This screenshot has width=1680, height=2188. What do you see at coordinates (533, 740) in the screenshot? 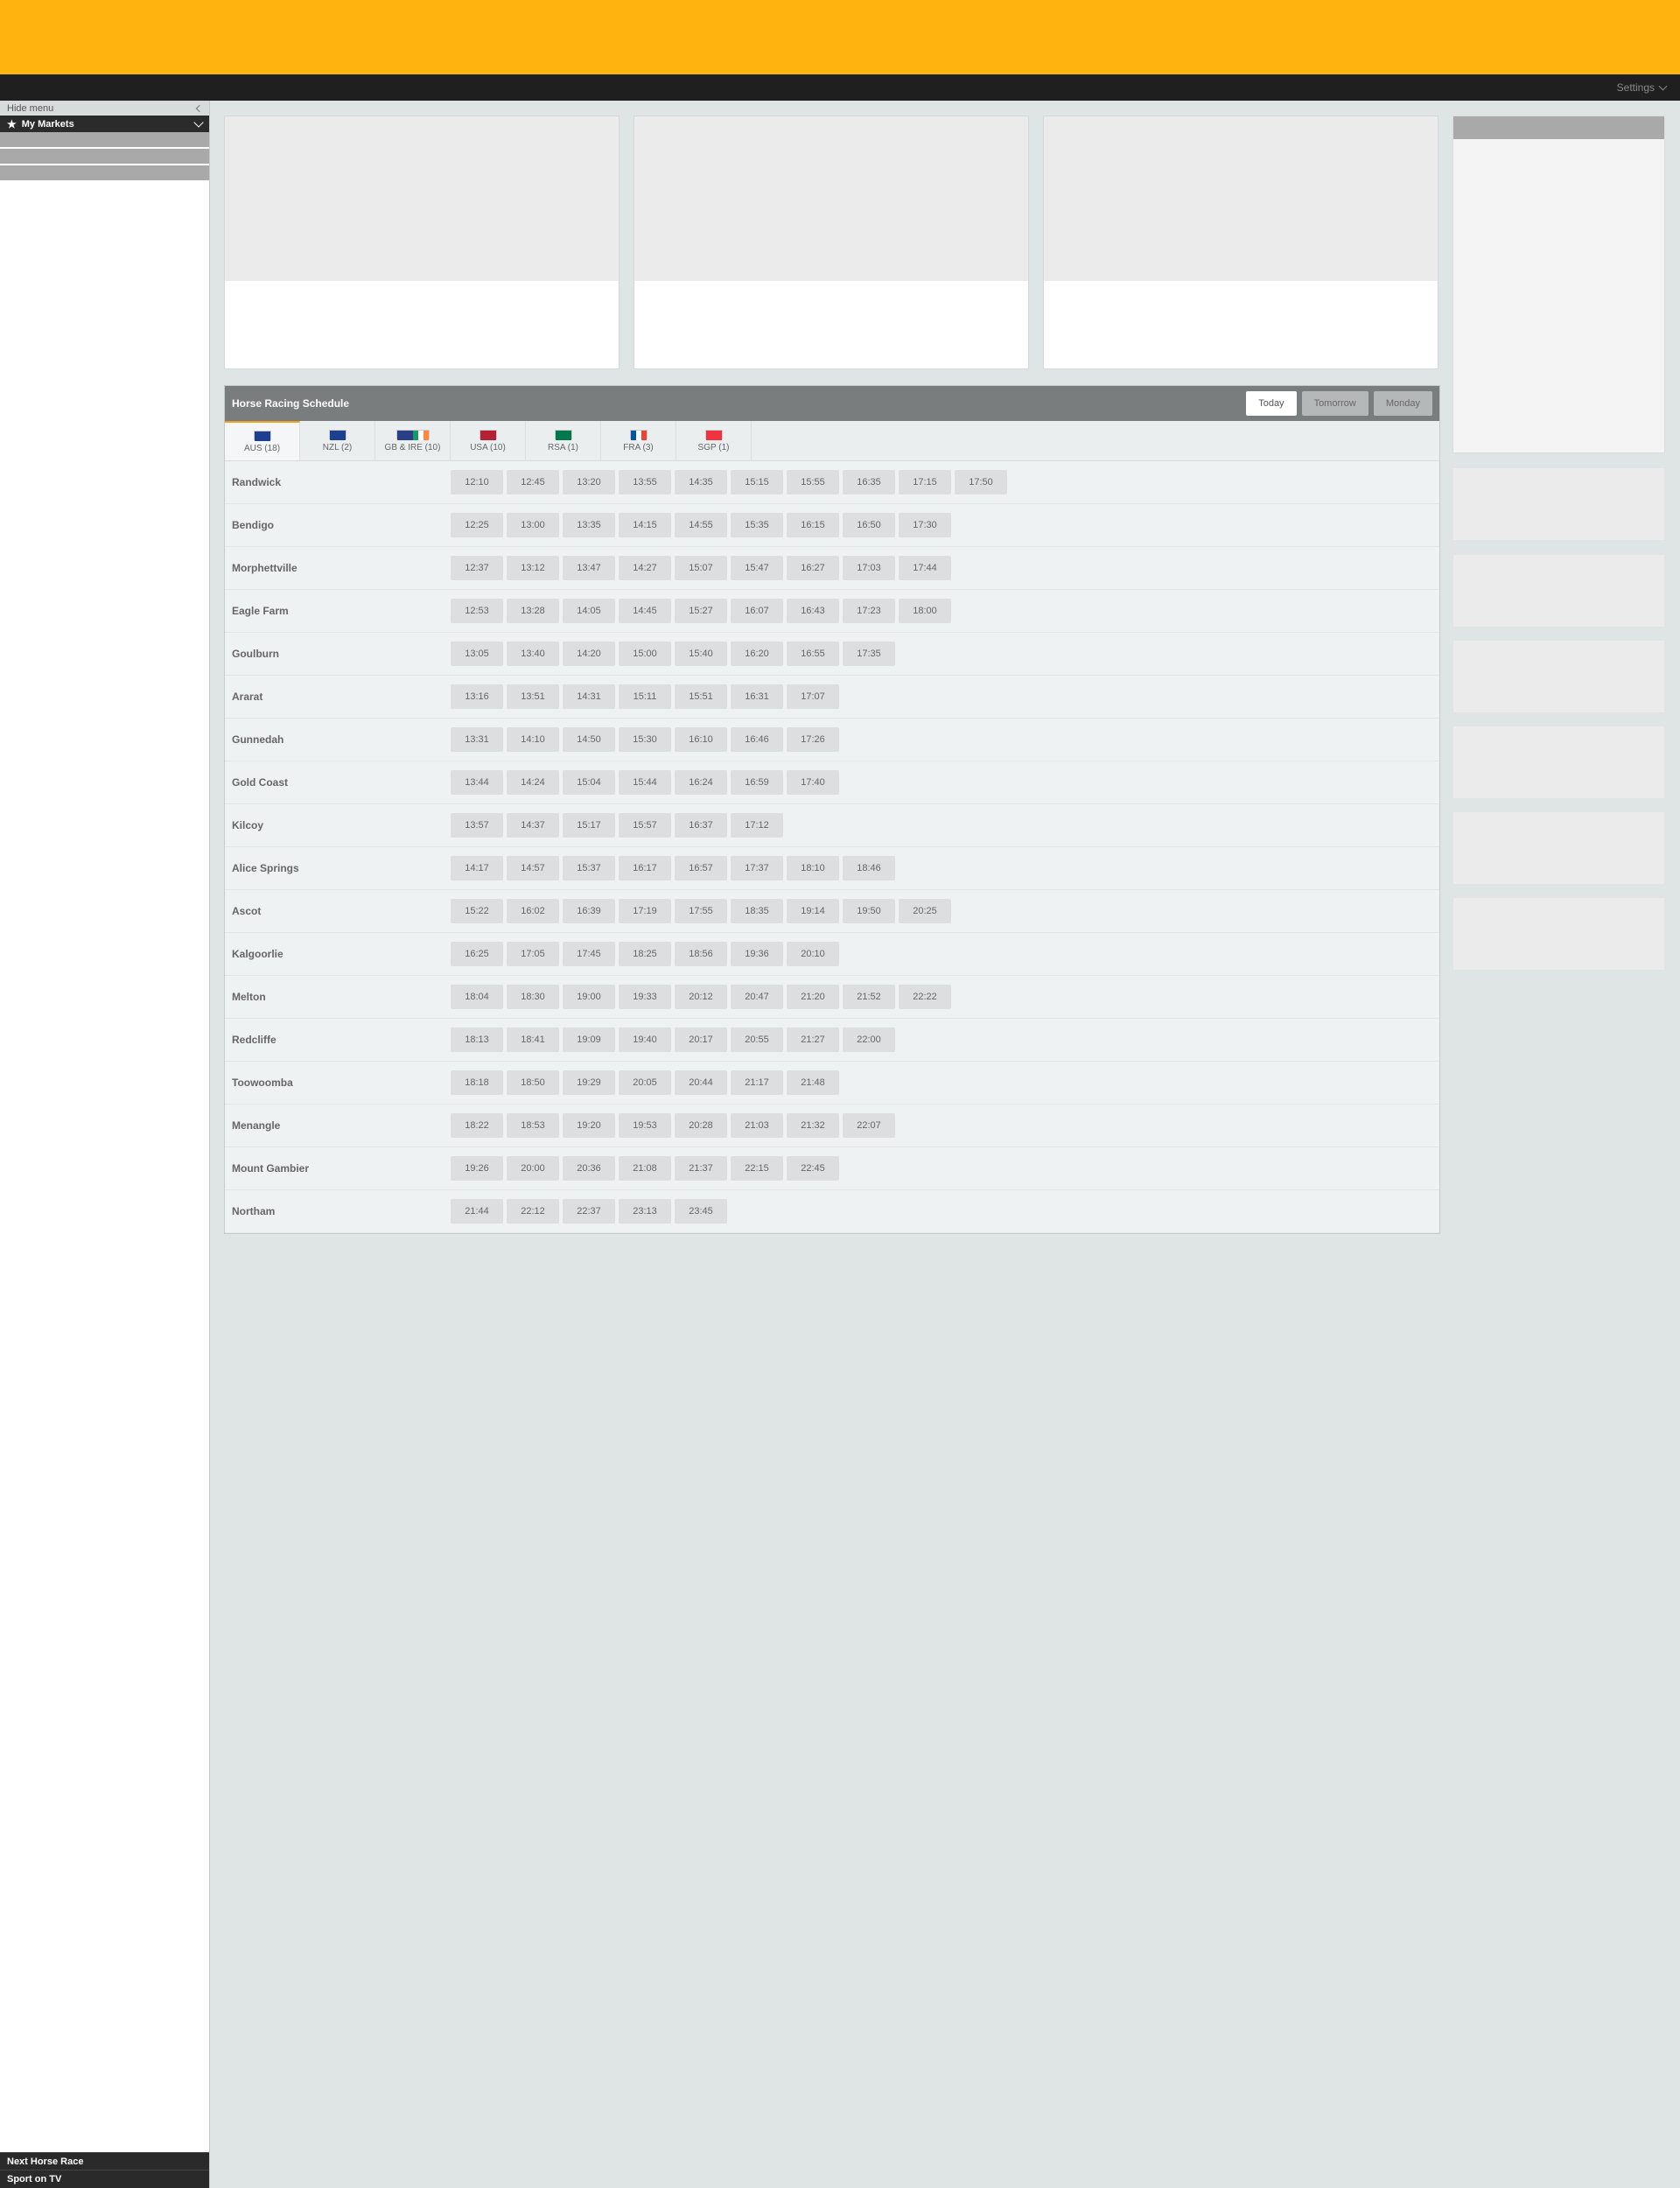
I see `race-time-button: 14:10` at bounding box center [533, 740].